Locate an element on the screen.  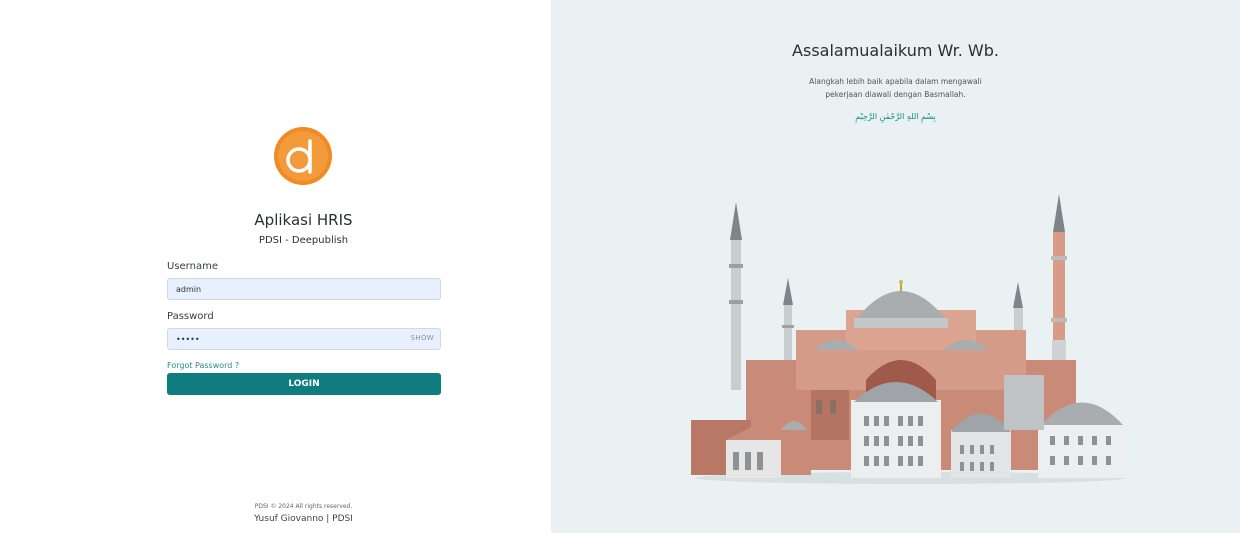
basmallah-text: بِسْمِ اللهِ الرَّحْمٰنِ الرَّحِيْمِ is located at coordinates (895, 116).